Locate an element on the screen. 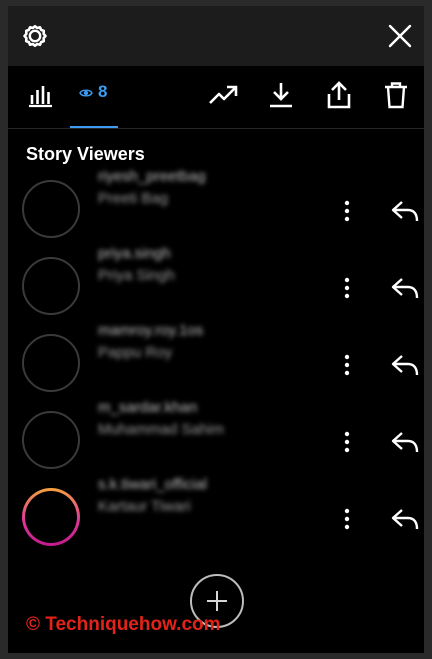  viewer-username: riyesh_preetbag is located at coordinates (152, 176).